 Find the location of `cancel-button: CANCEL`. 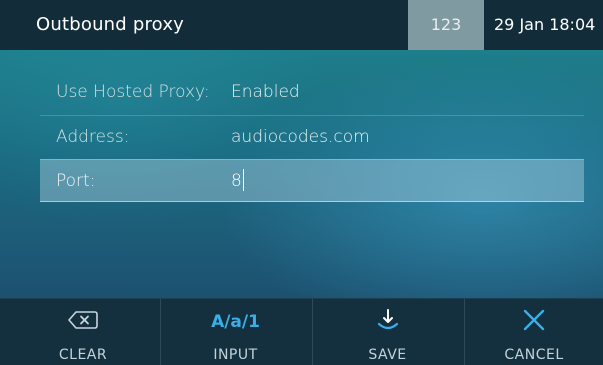

cancel-button: CANCEL is located at coordinates (533, 332).